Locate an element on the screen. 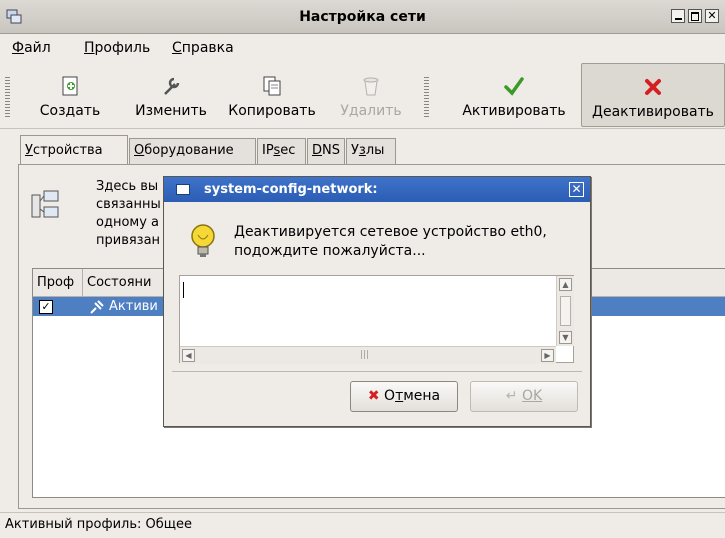 The image size is (725, 538). ok-button: ↵ OK is located at coordinates (524, 396).